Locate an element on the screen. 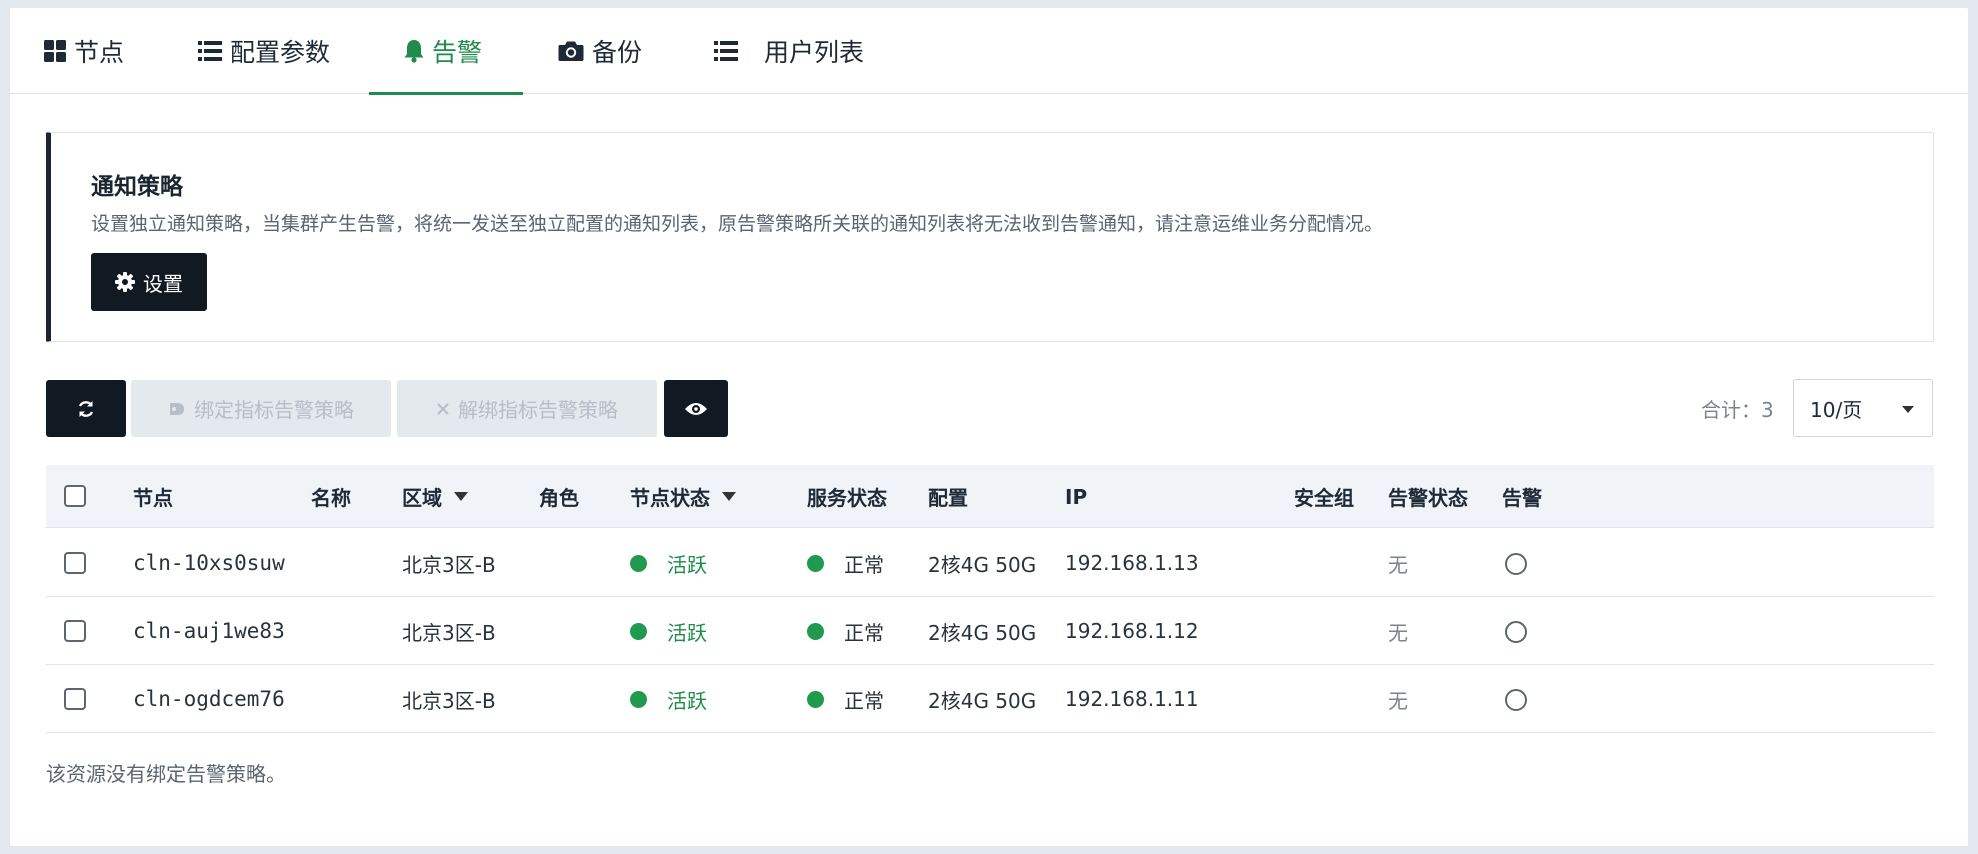  page-size-select: 10/页 is located at coordinates (1863, 408).